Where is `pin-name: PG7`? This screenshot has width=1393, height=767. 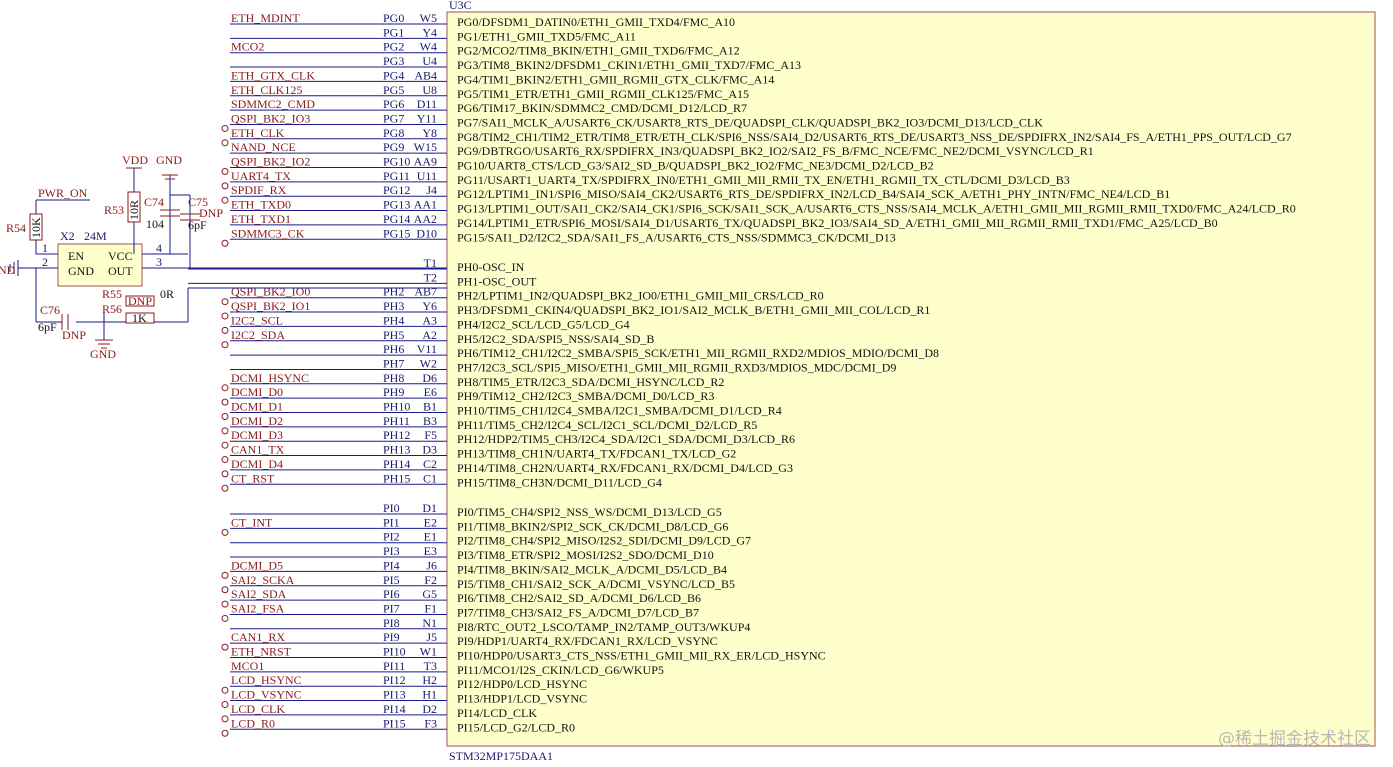
pin-name: PG7 is located at coordinates (393, 118).